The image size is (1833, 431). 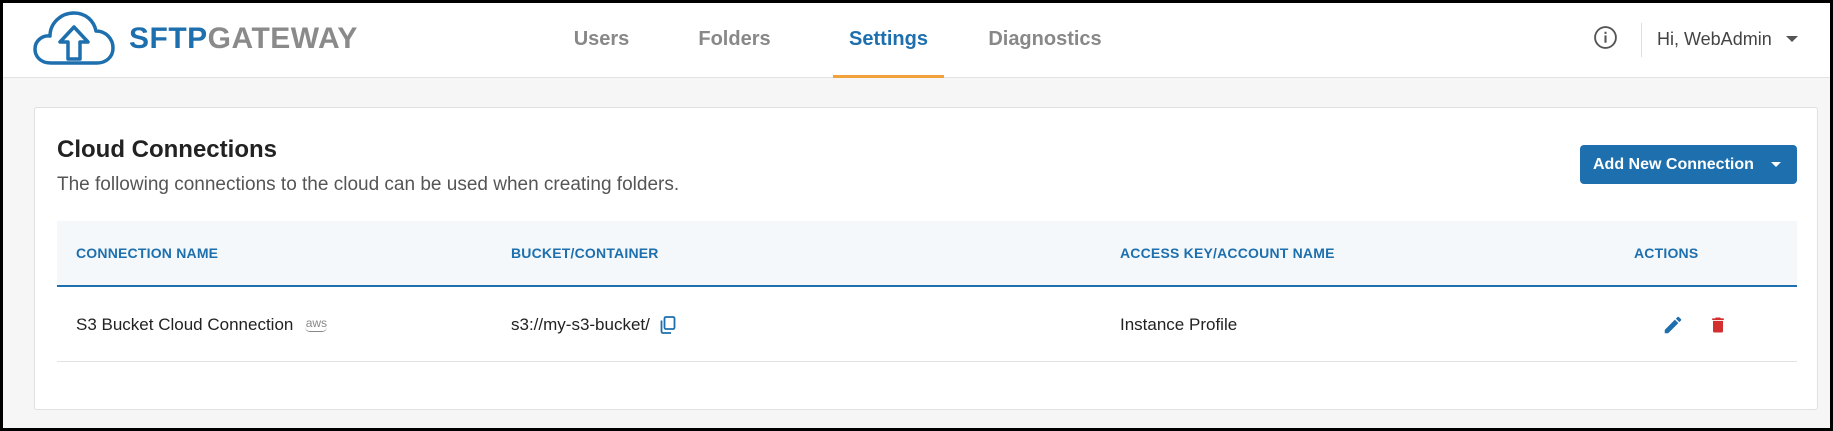 What do you see at coordinates (580, 324) in the screenshot?
I see `bucket-path: s3://my-s3-bucket/` at bounding box center [580, 324].